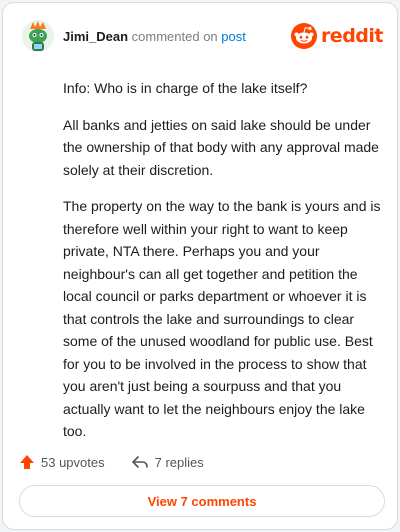 Image resolution: width=400 pixels, height=532 pixels. I want to click on reddit-logo: reddit, so click(337, 36).